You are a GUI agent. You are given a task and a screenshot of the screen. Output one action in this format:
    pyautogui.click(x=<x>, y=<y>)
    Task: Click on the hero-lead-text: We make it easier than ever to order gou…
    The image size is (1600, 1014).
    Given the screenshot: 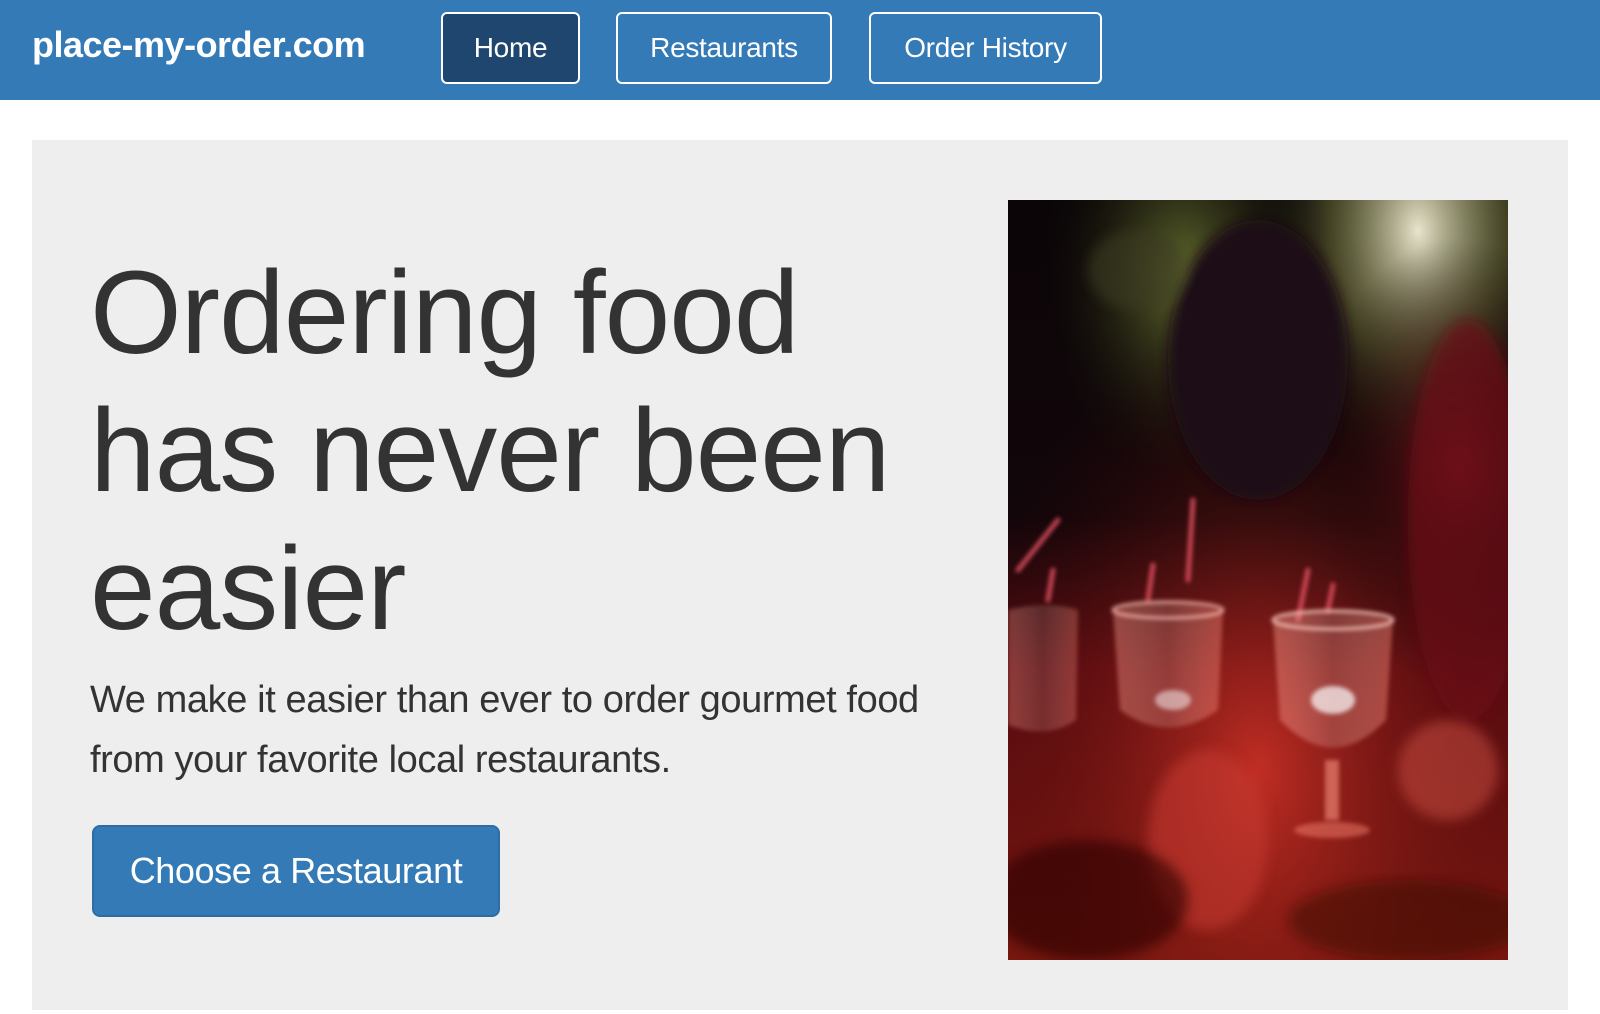 What is the action you would take?
    pyautogui.click(x=504, y=730)
    